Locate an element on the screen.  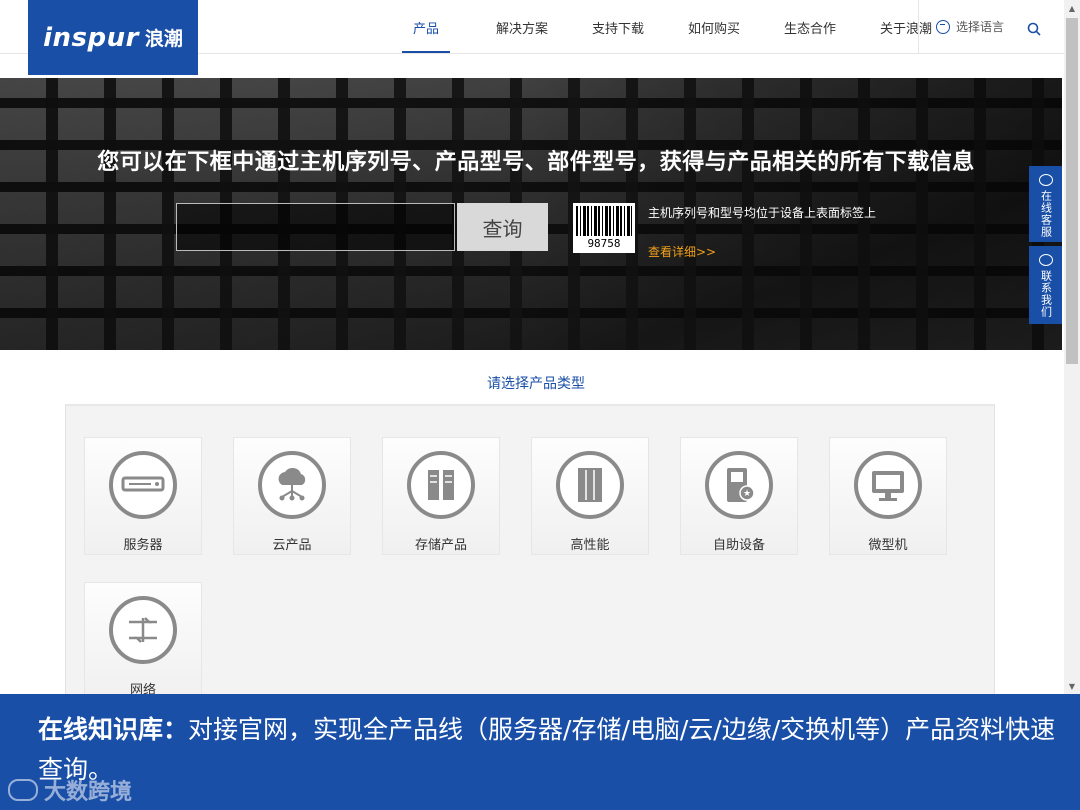
chat-bubble-icon is located at coordinates (1045, 180).